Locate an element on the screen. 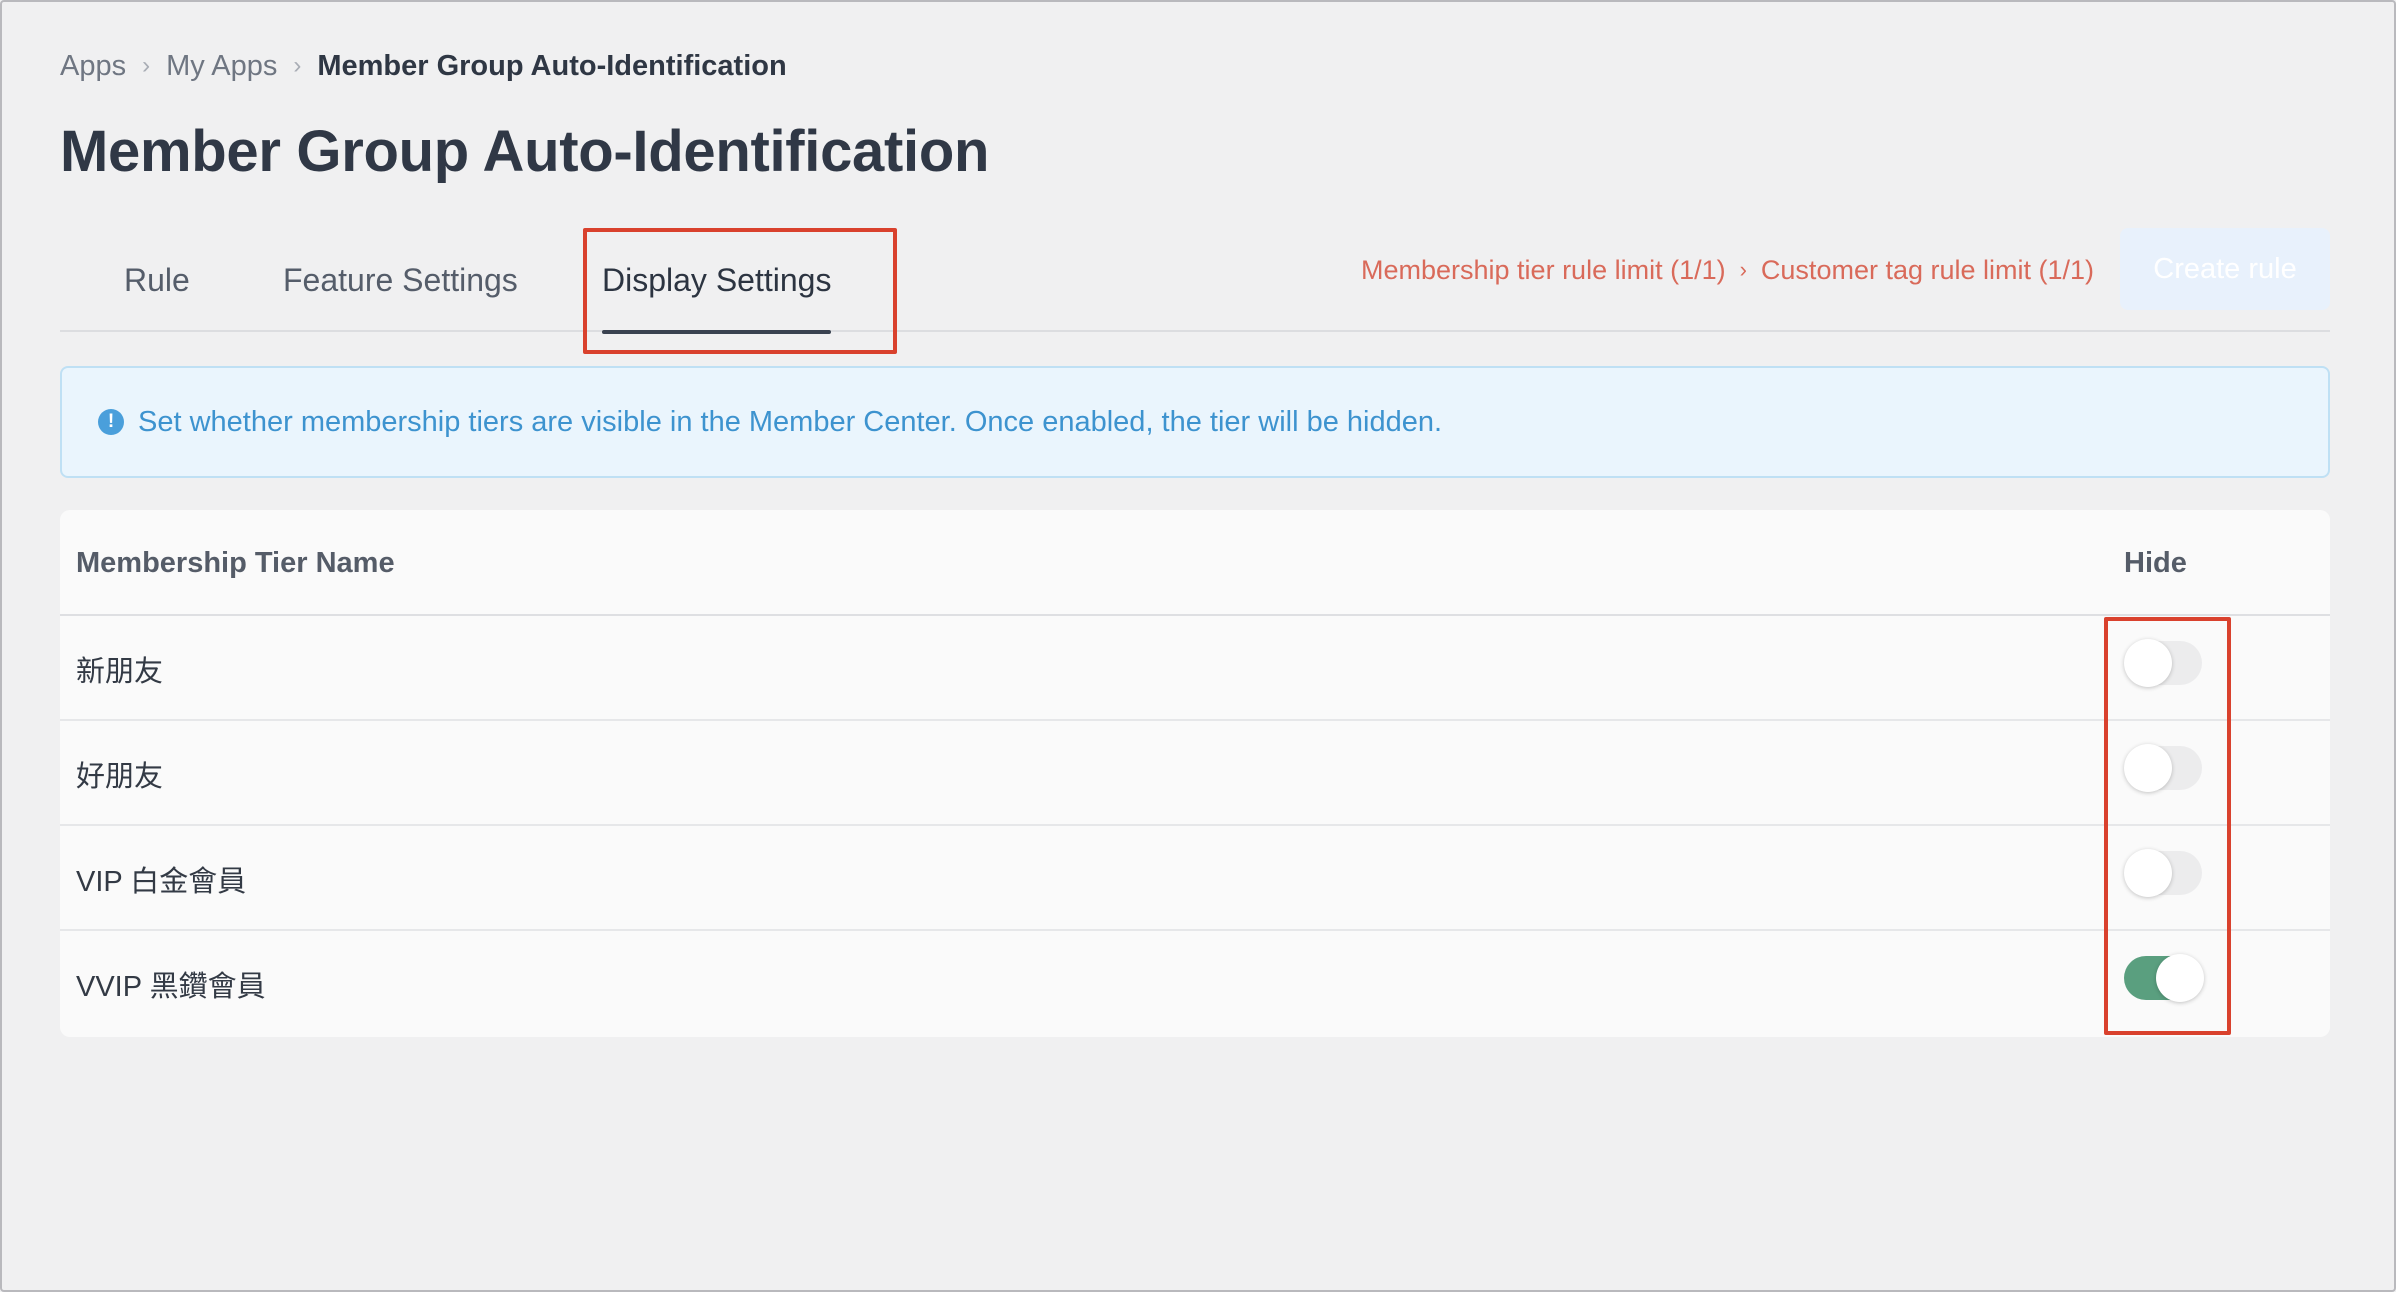  breadcrumb-my-apps-link: My Apps is located at coordinates (221, 66).